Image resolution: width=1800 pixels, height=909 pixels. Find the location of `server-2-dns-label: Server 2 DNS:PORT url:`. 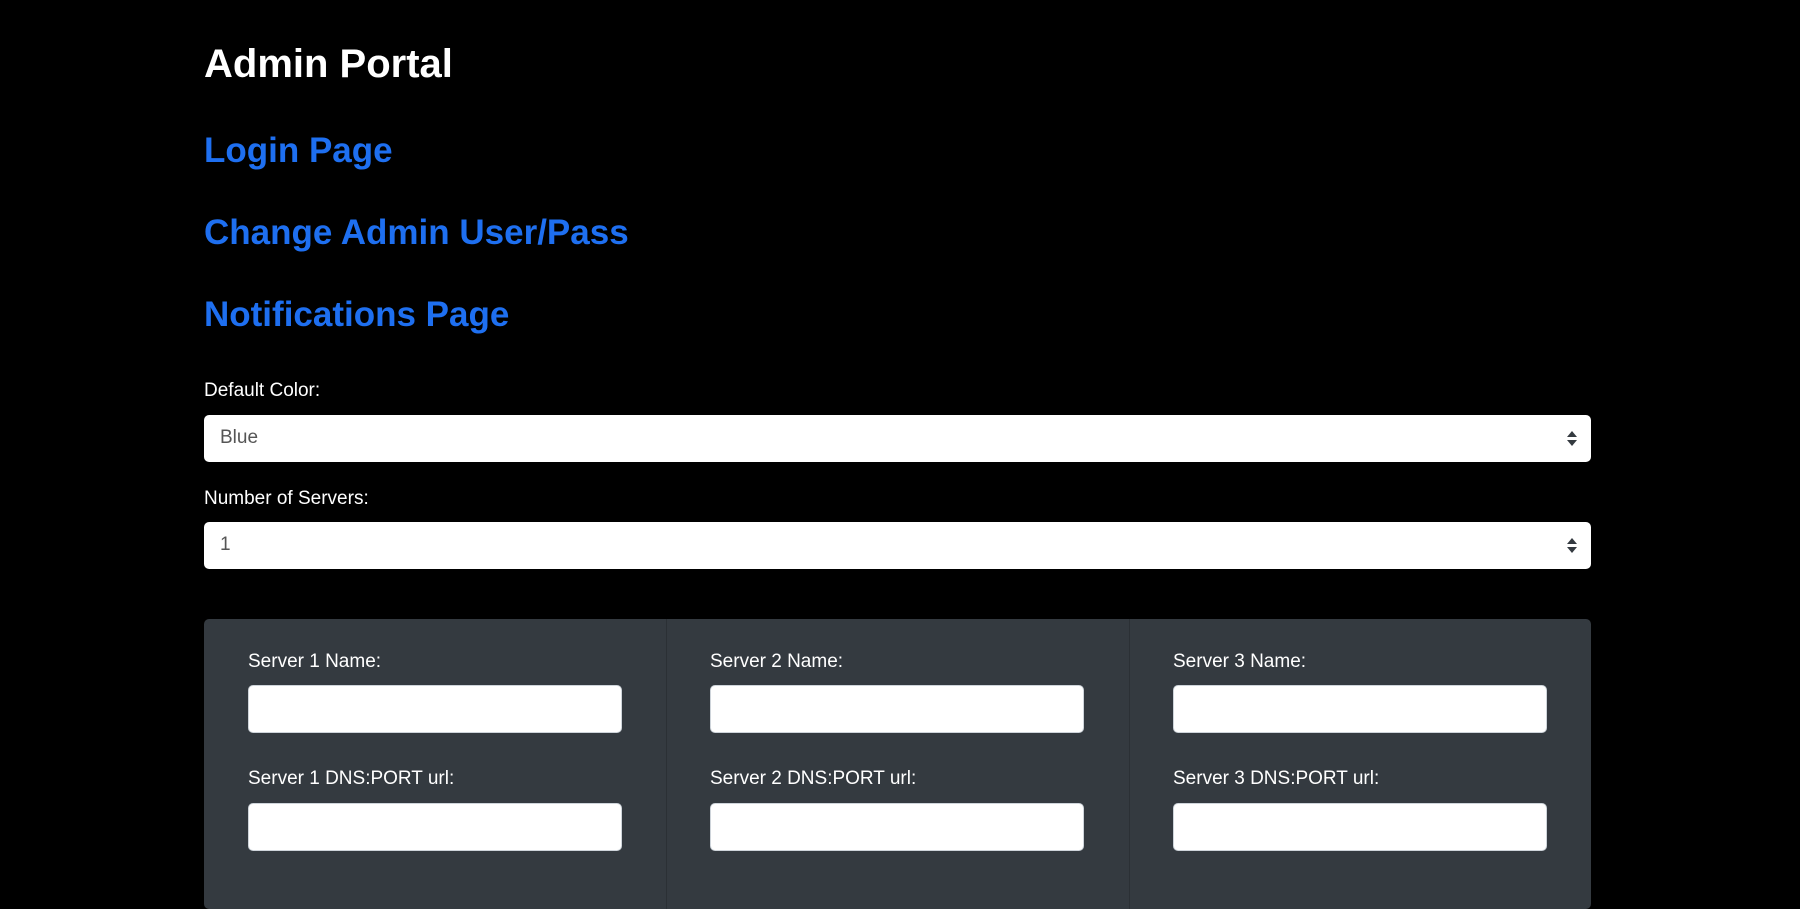

server-2-dns-label: Server 2 DNS:PORT url: is located at coordinates (813, 778).